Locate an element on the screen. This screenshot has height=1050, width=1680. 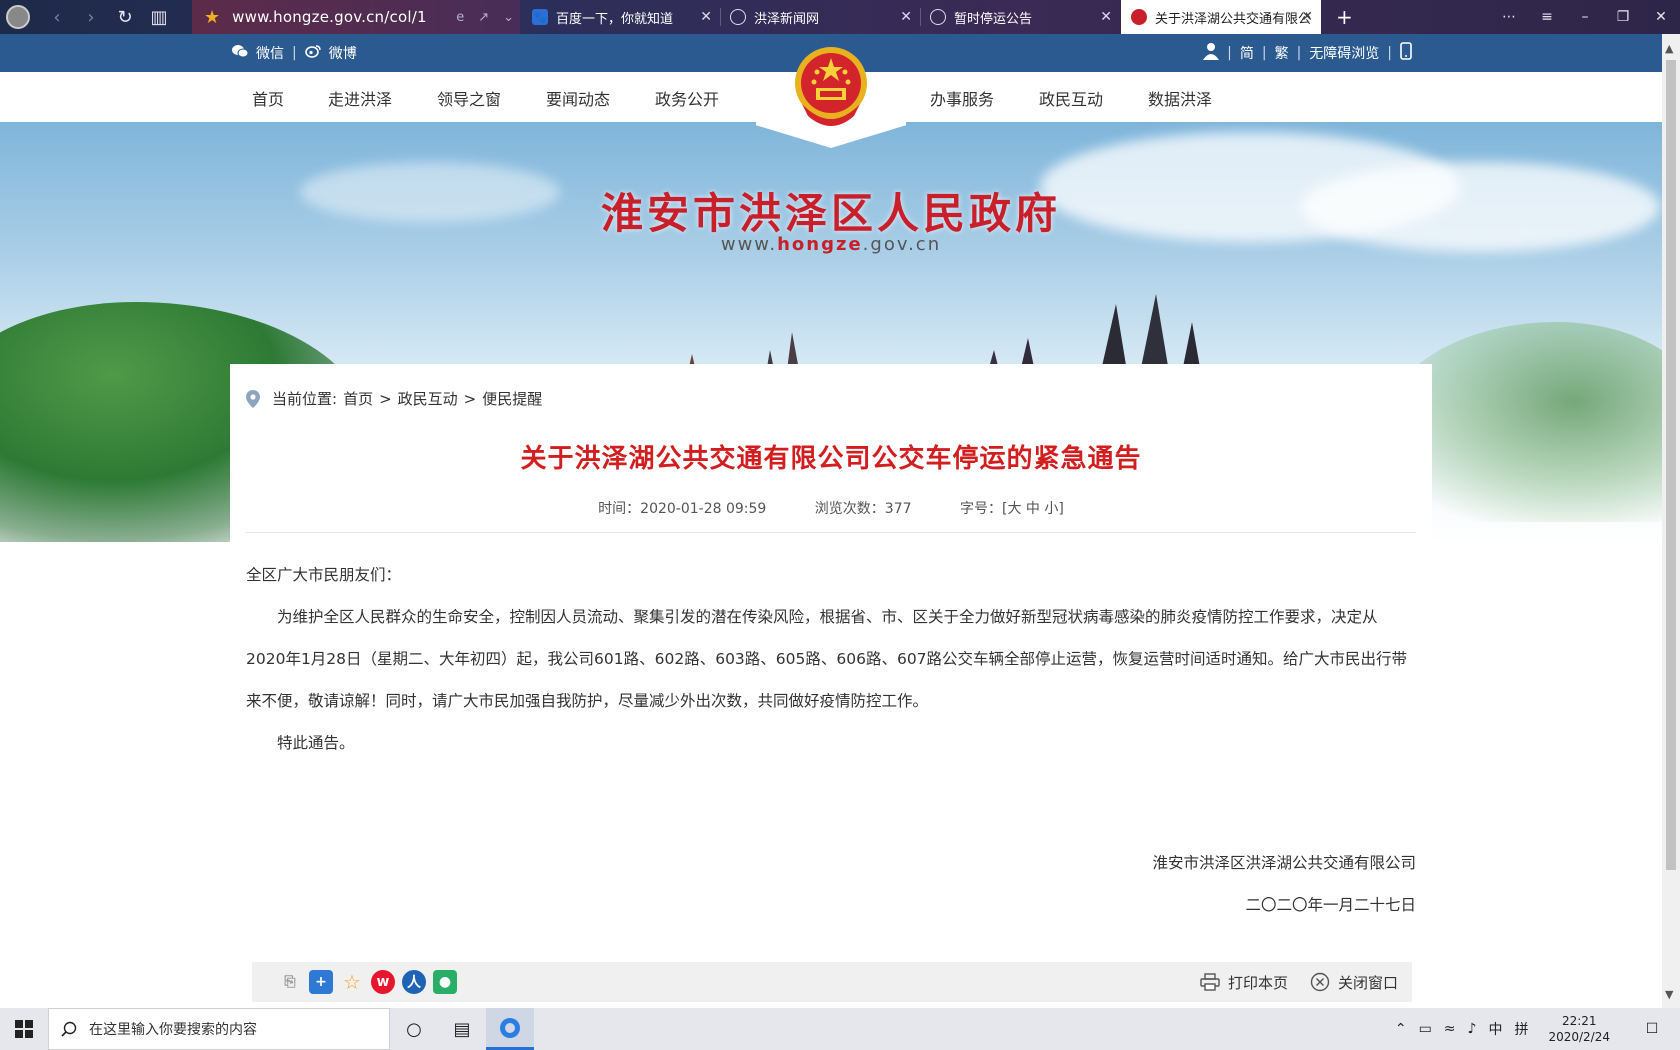
weibo-share-icon: w is located at coordinates (383, 982).